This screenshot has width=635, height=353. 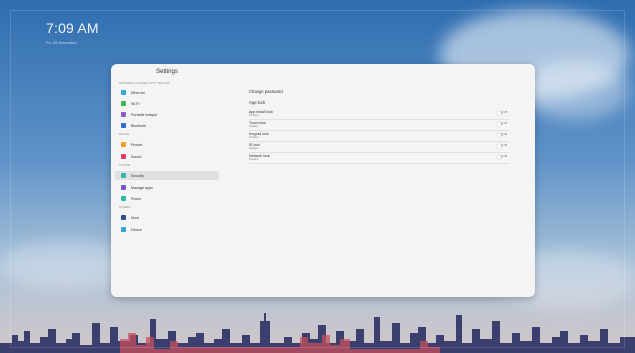 I want to click on city-skyline, so click(x=317, y=333).